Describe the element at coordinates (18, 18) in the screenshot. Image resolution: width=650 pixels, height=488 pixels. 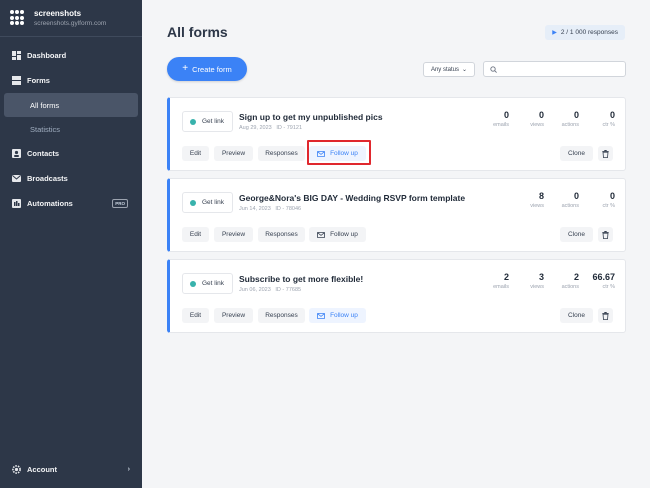
I see `brand-logo-icon` at that location.